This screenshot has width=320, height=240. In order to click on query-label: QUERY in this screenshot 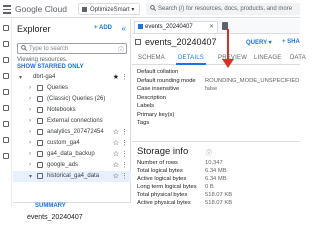, I will do `click(257, 43)`.